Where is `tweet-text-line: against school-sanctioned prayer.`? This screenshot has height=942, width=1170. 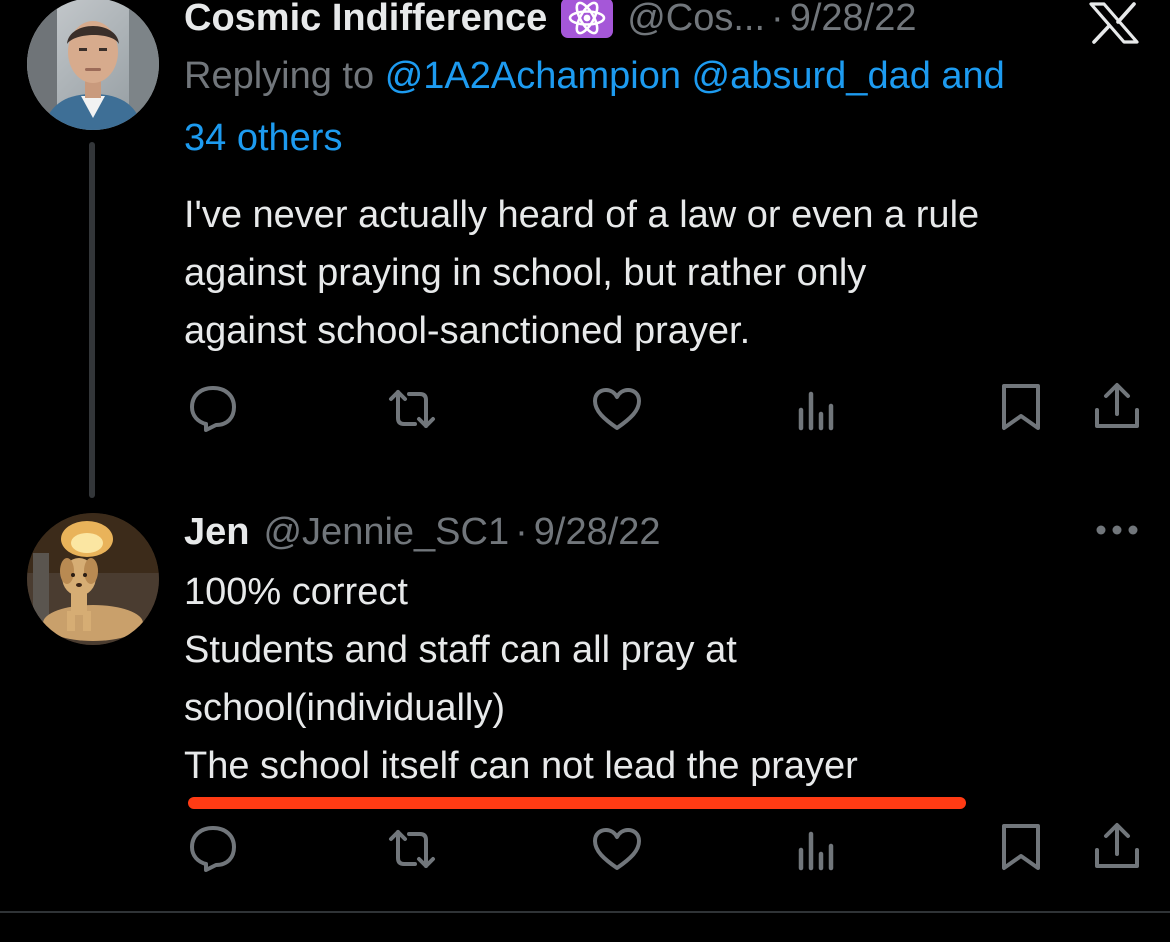
tweet-text-line: against school-sanctioned prayer. is located at coordinates (467, 331).